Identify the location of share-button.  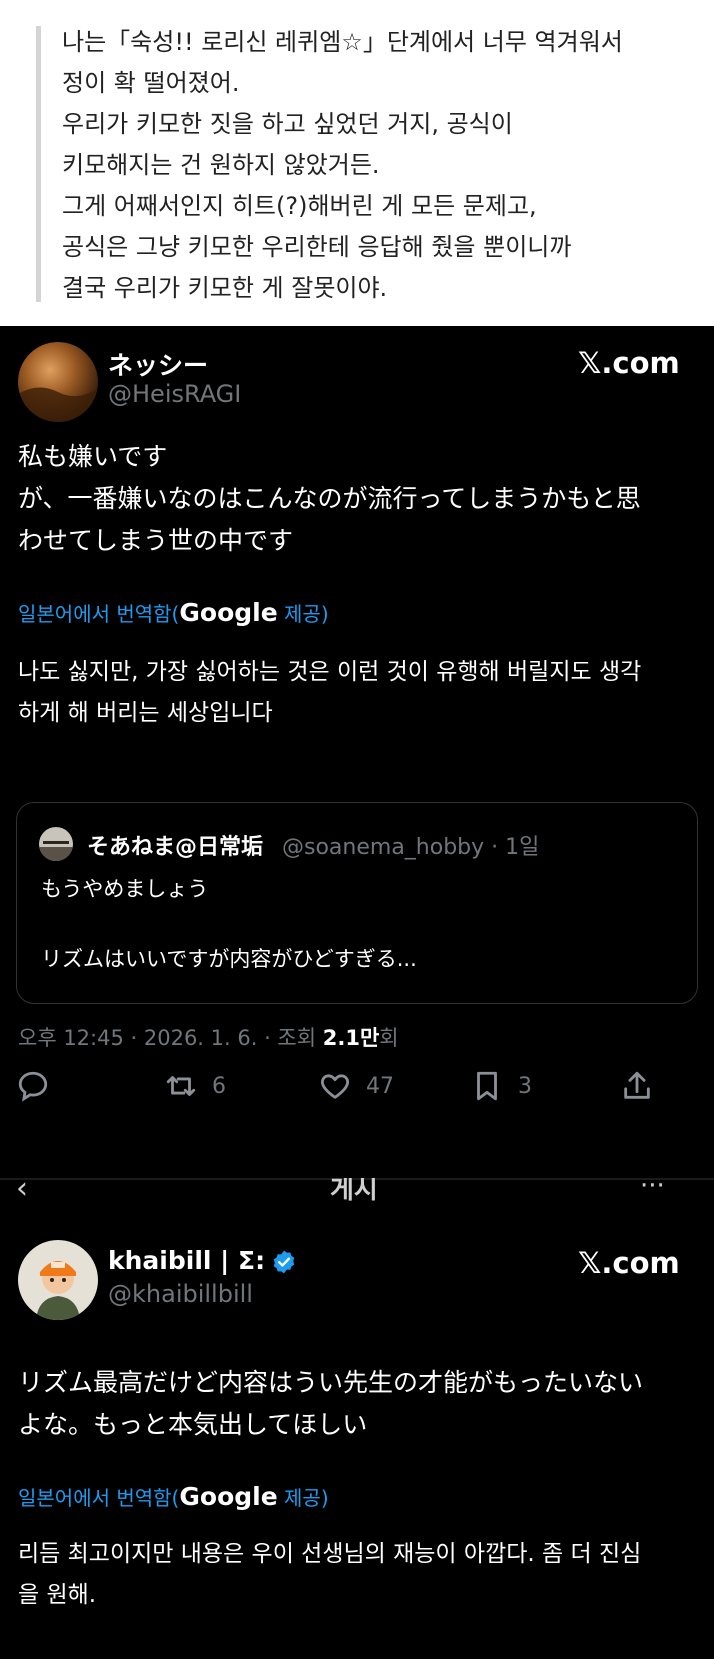
(637, 1086).